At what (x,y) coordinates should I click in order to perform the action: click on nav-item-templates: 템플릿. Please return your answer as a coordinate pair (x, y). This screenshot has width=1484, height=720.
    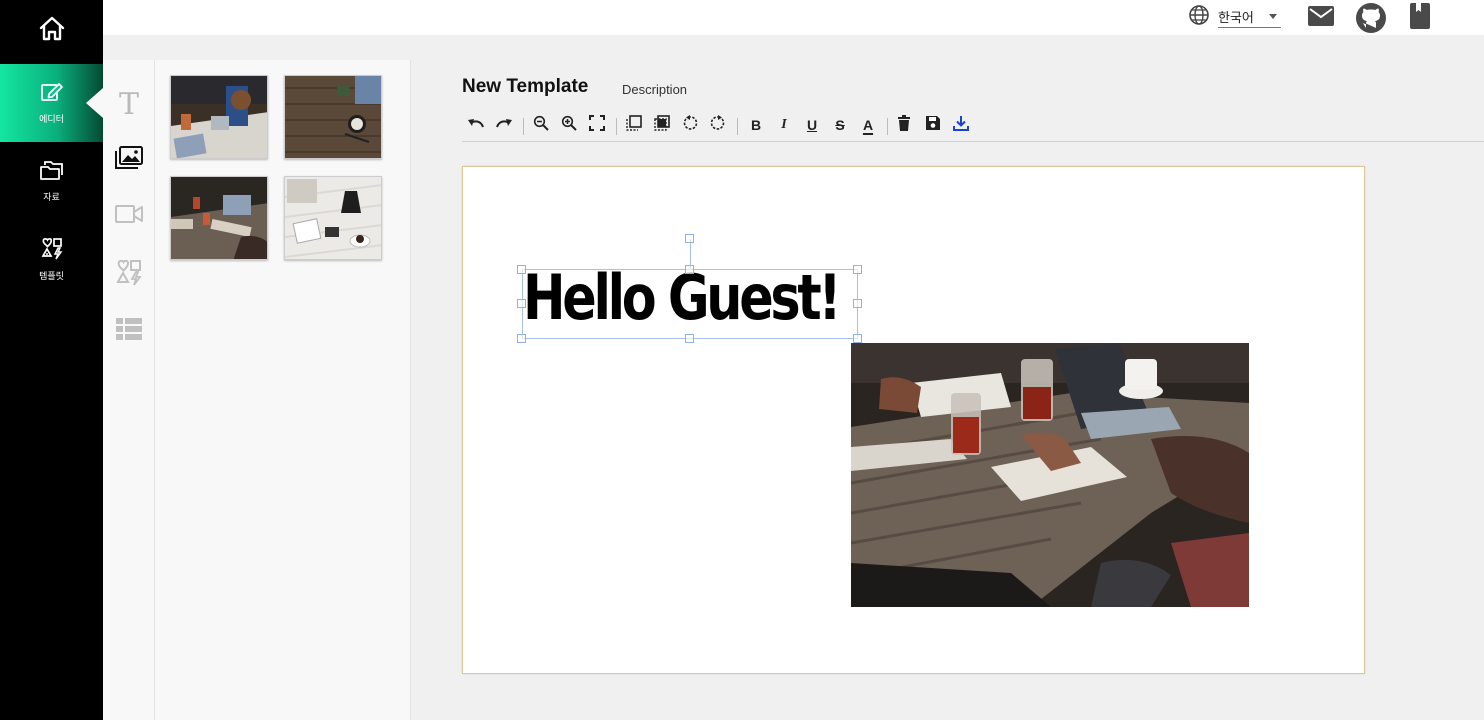
    Looking at the image, I should click on (51, 259).